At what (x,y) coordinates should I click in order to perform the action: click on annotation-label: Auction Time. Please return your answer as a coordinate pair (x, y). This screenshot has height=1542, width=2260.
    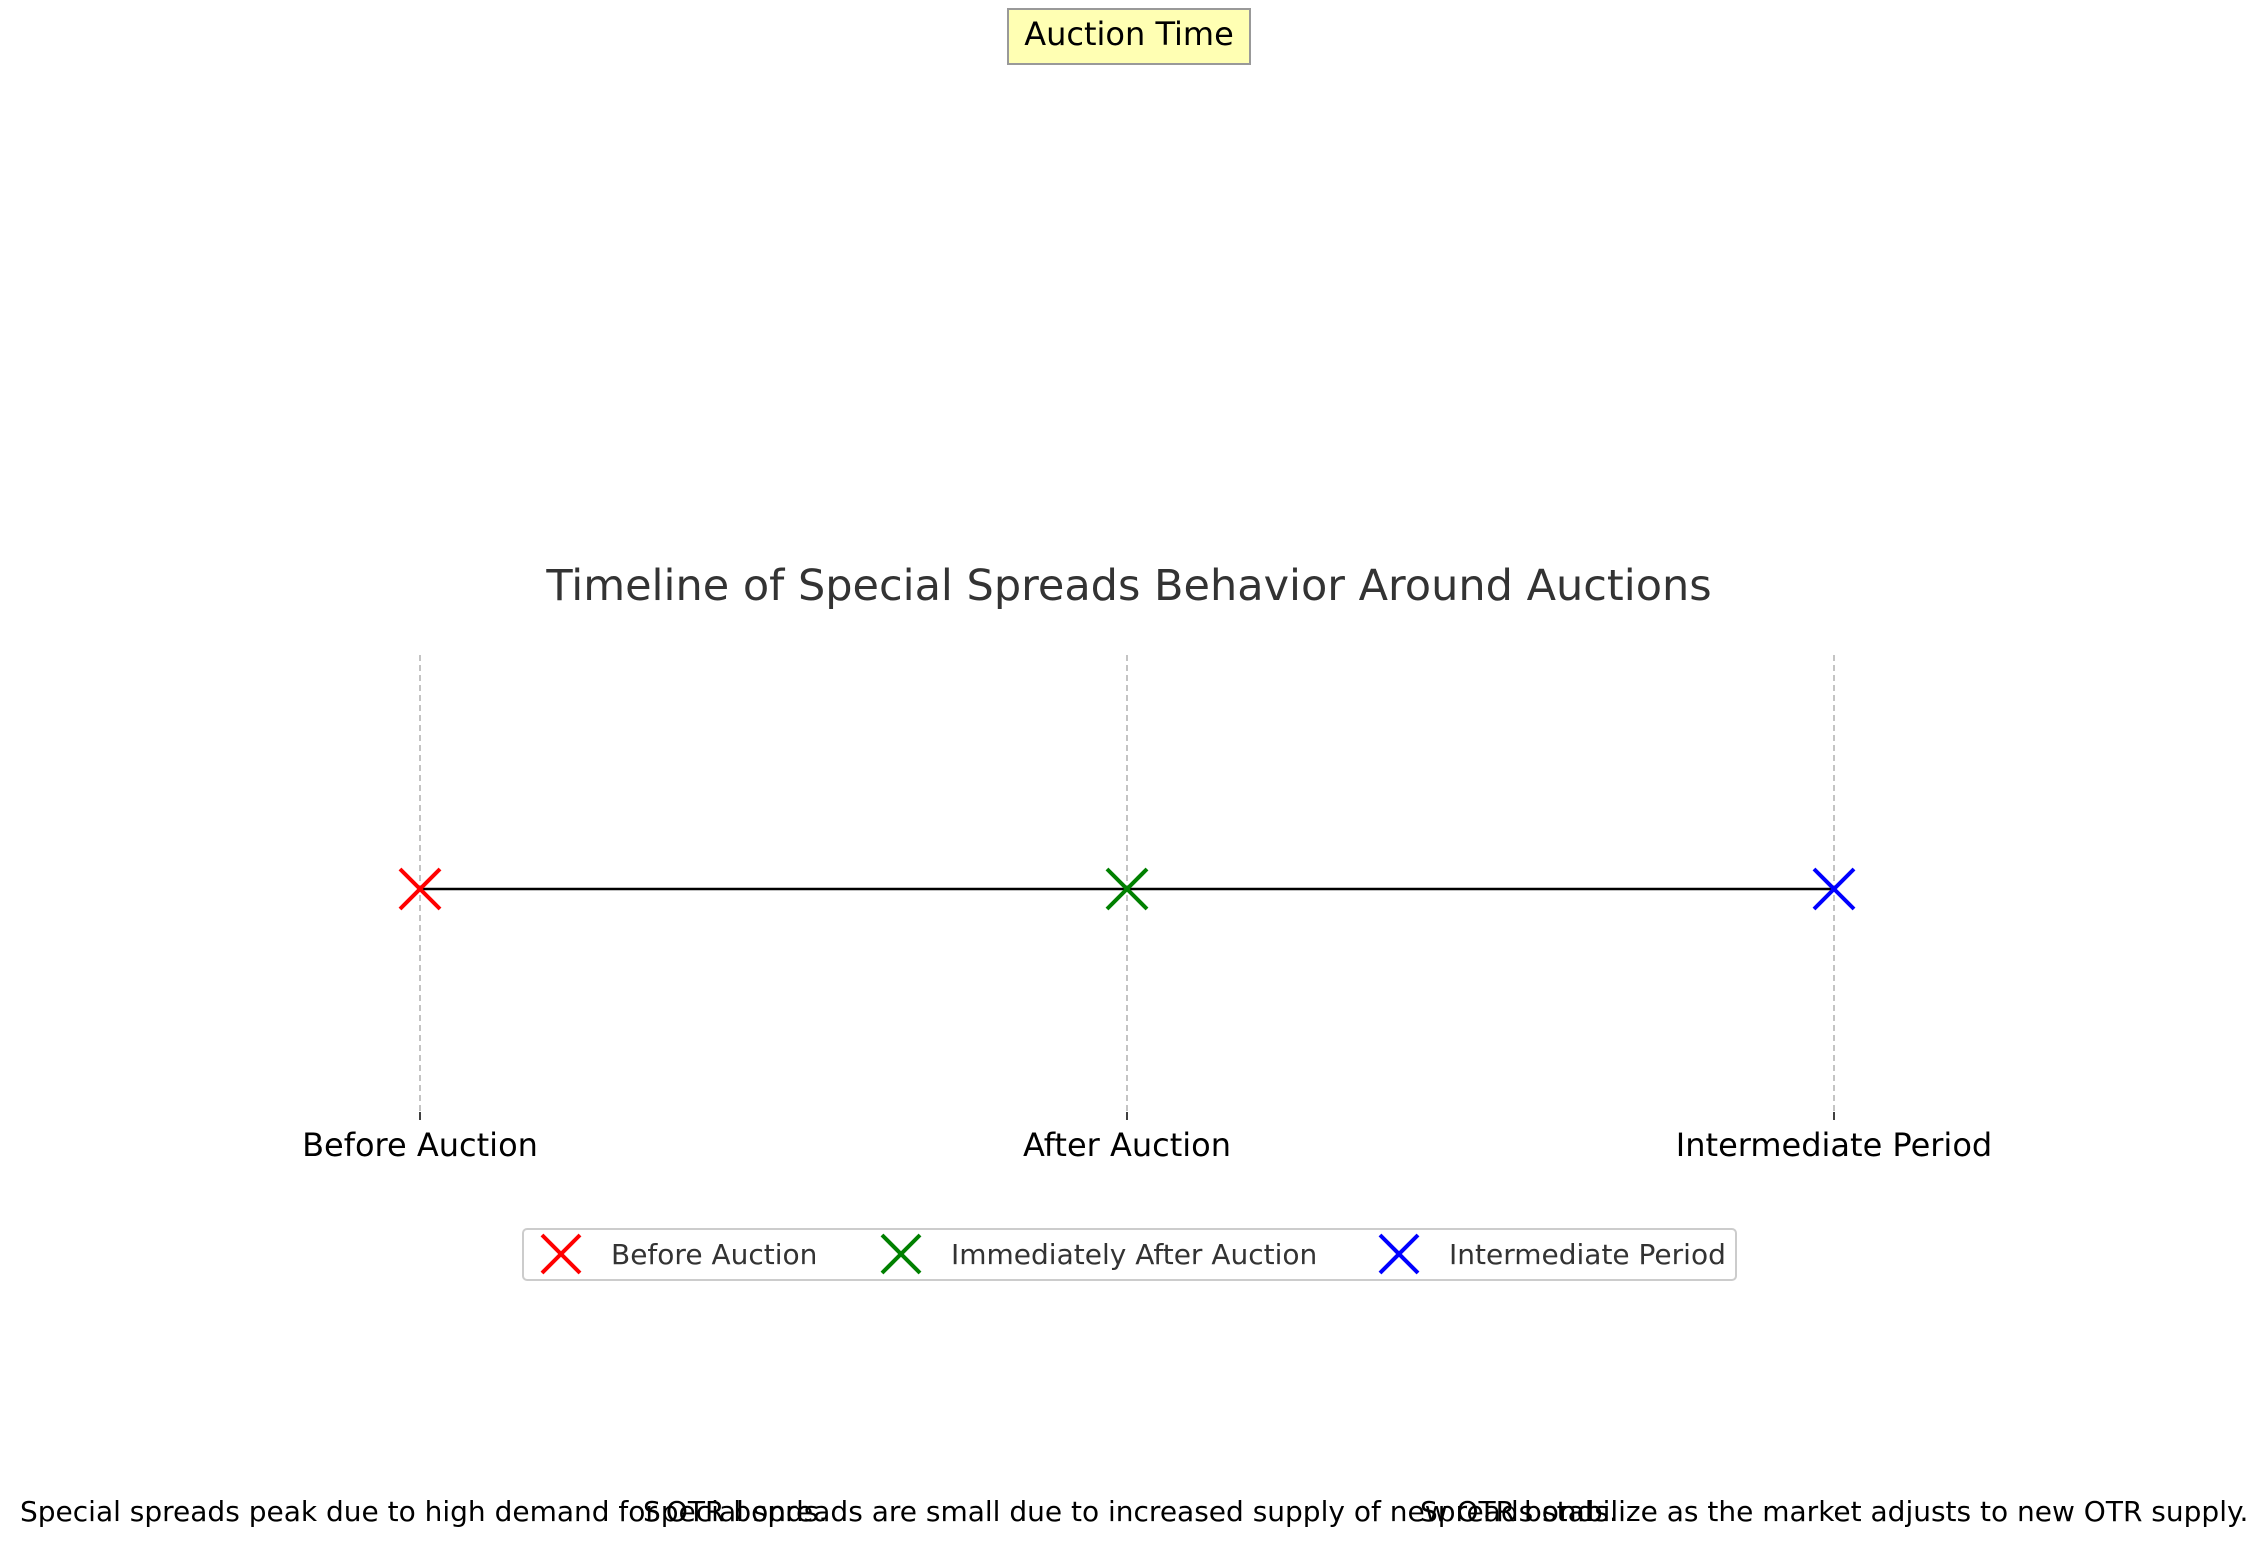
    Looking at the image, I should click on (1129, 34).